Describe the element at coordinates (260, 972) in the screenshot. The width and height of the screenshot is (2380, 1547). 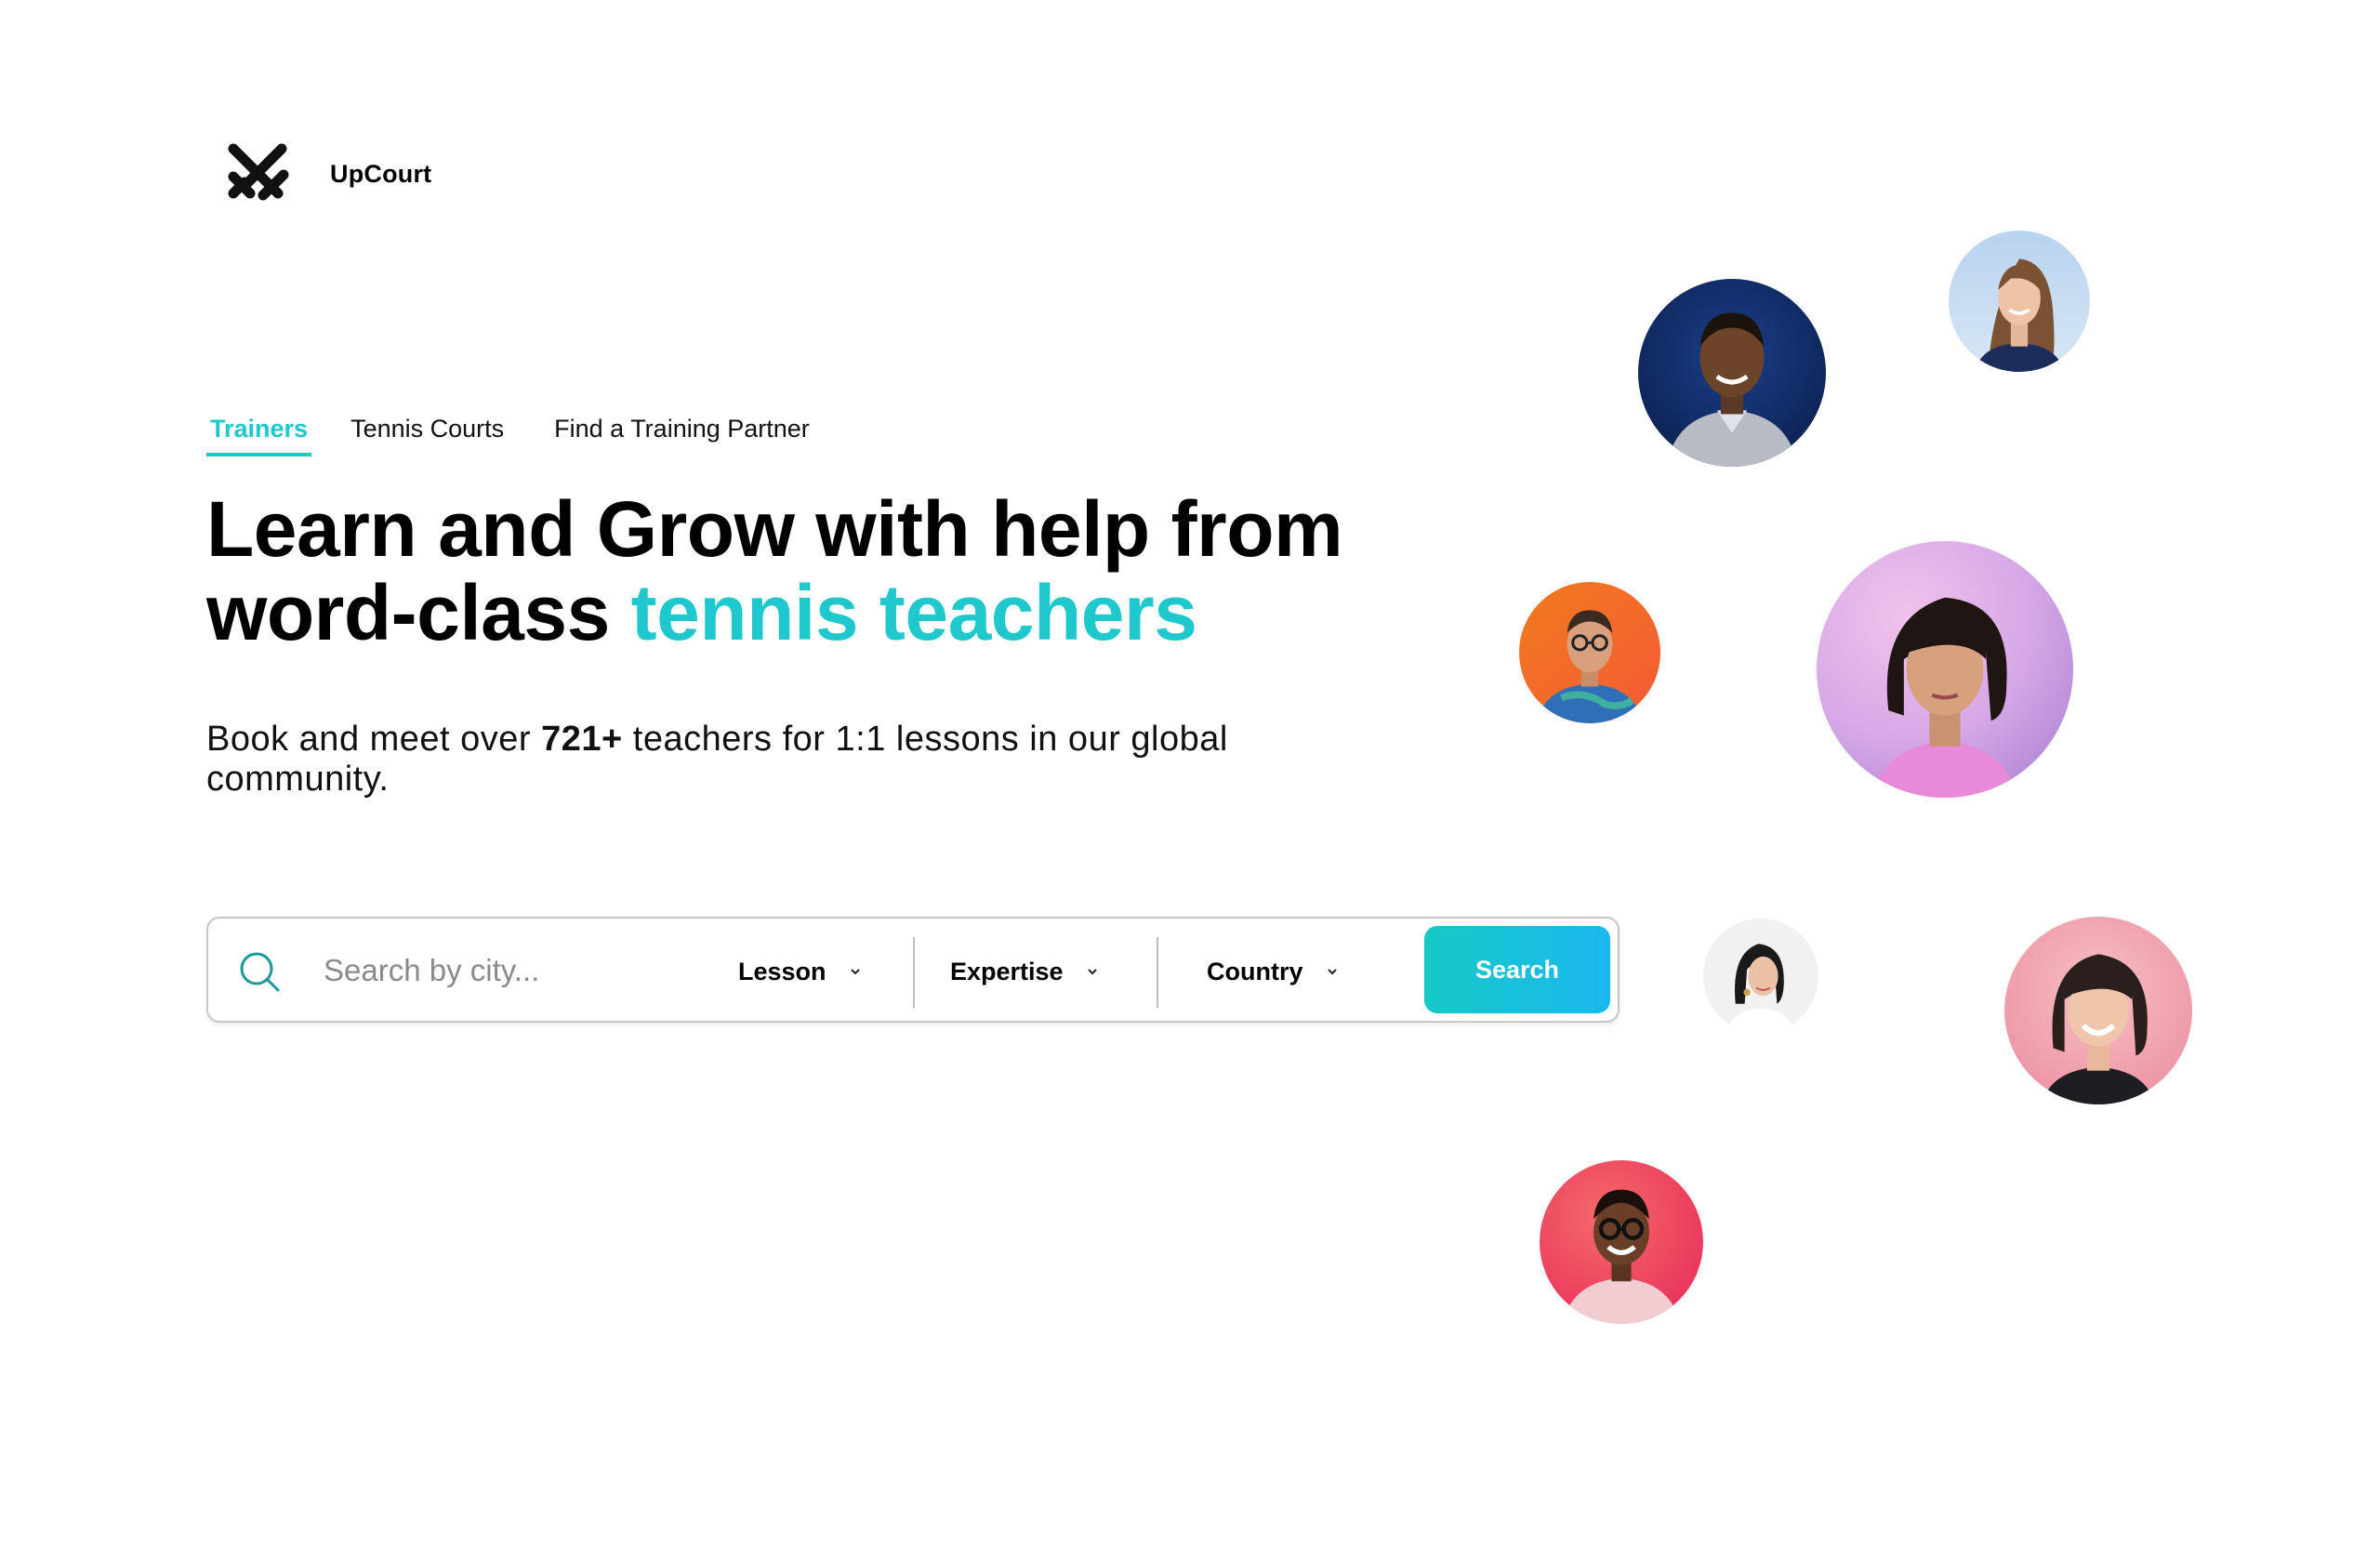
I see `search-icon` at that location.